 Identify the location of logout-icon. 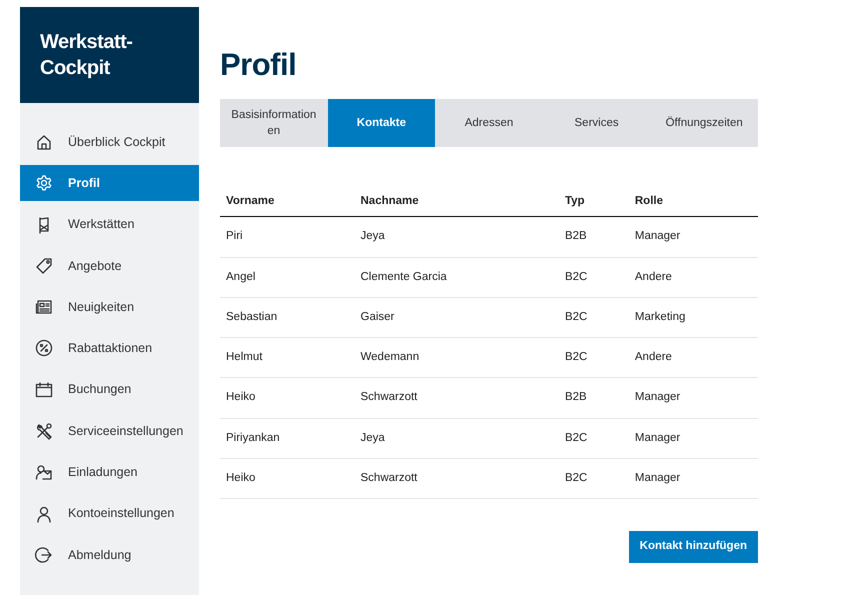
(44, 555).